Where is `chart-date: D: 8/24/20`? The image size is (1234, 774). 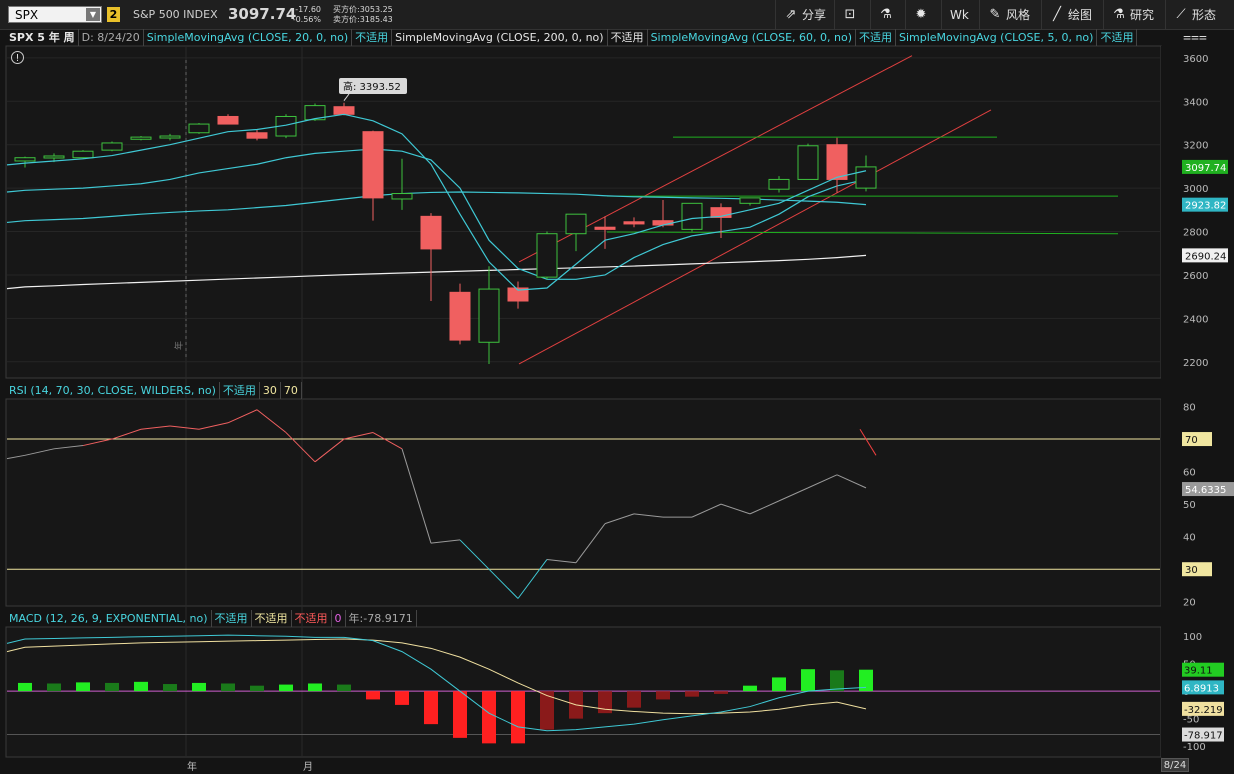 chart-date: D: 8/24/20 is located at coordinates (111, 37).